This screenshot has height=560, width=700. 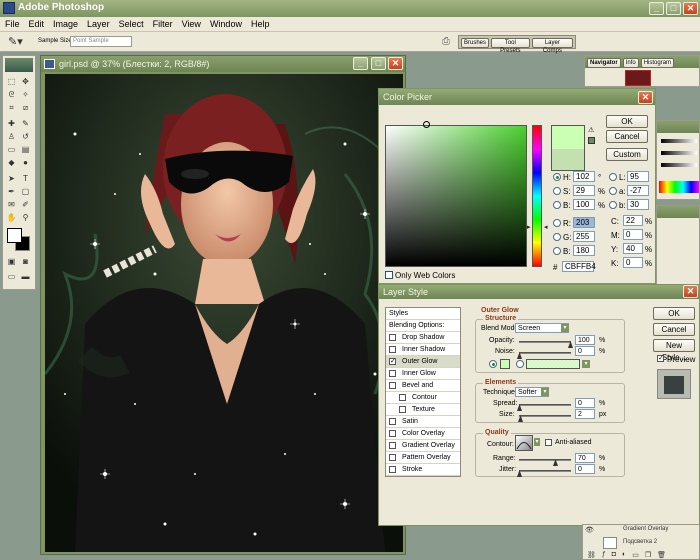 What do you see at coordinates (25, 162) in the screenshot?
I see `dodge-tool-icon: ●` at bounding box center [25, 162].